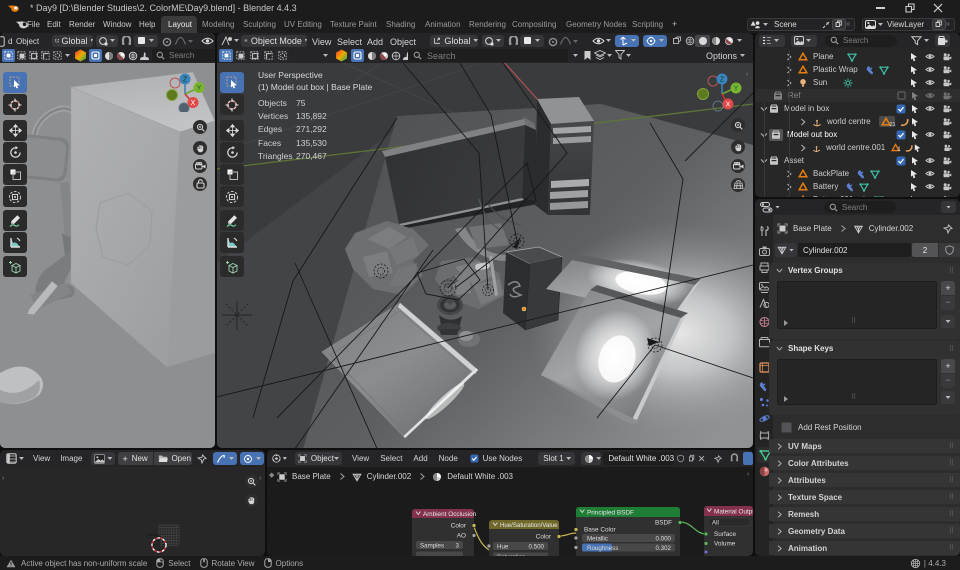 Image resolution: width=960 pixels, height=570 pixels. What do you see at coordinates (458, 545) in the screenshot?
I see `svg-text: 3` at bounding box center [458, 545].